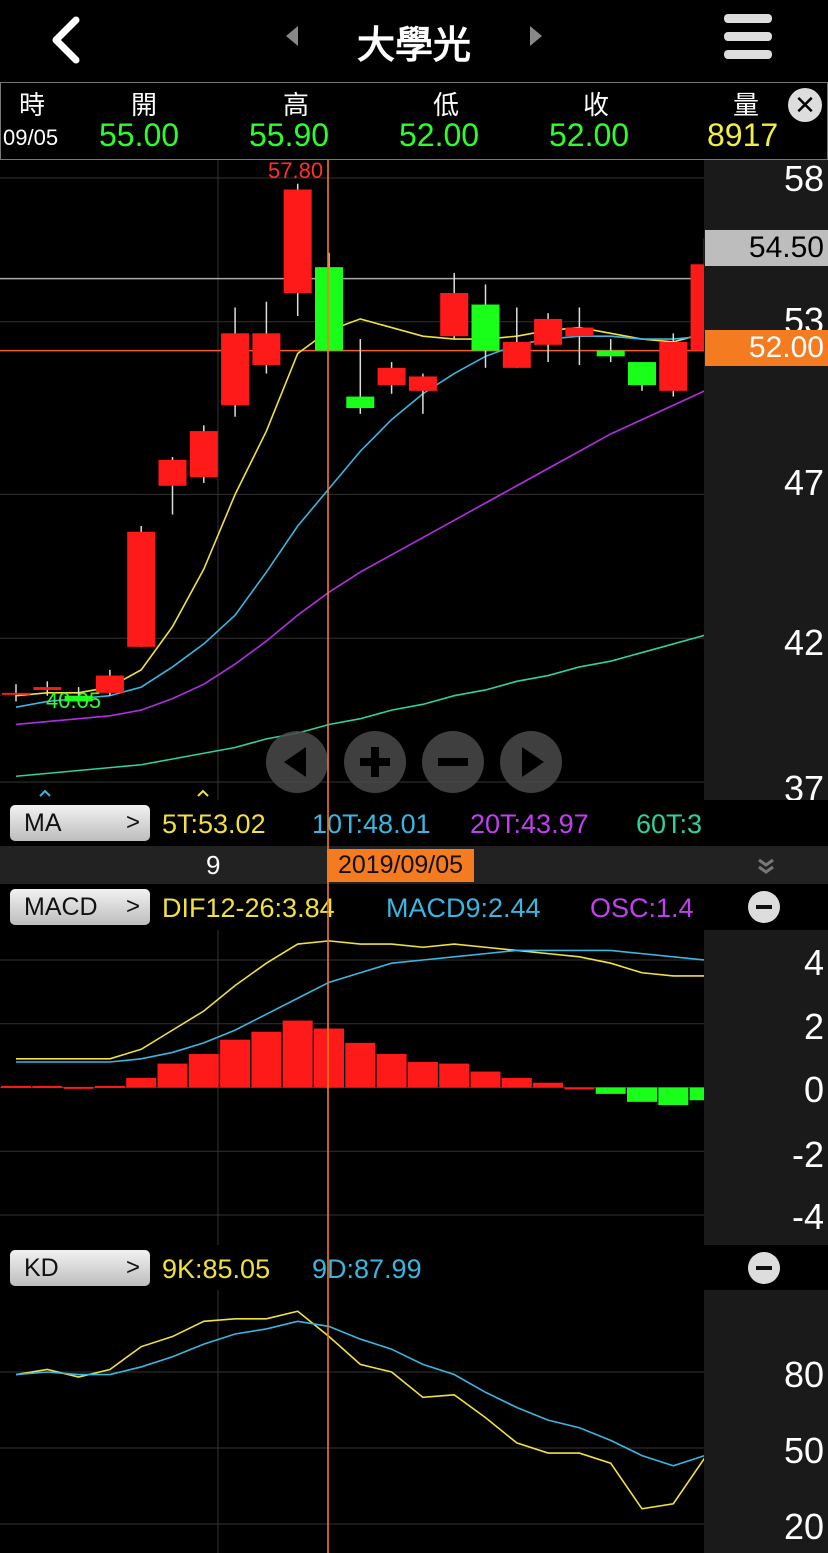 Image resolution: width=828 pixels, height=1553 pixels. I want to click on caret-icon, so click(45, 793).